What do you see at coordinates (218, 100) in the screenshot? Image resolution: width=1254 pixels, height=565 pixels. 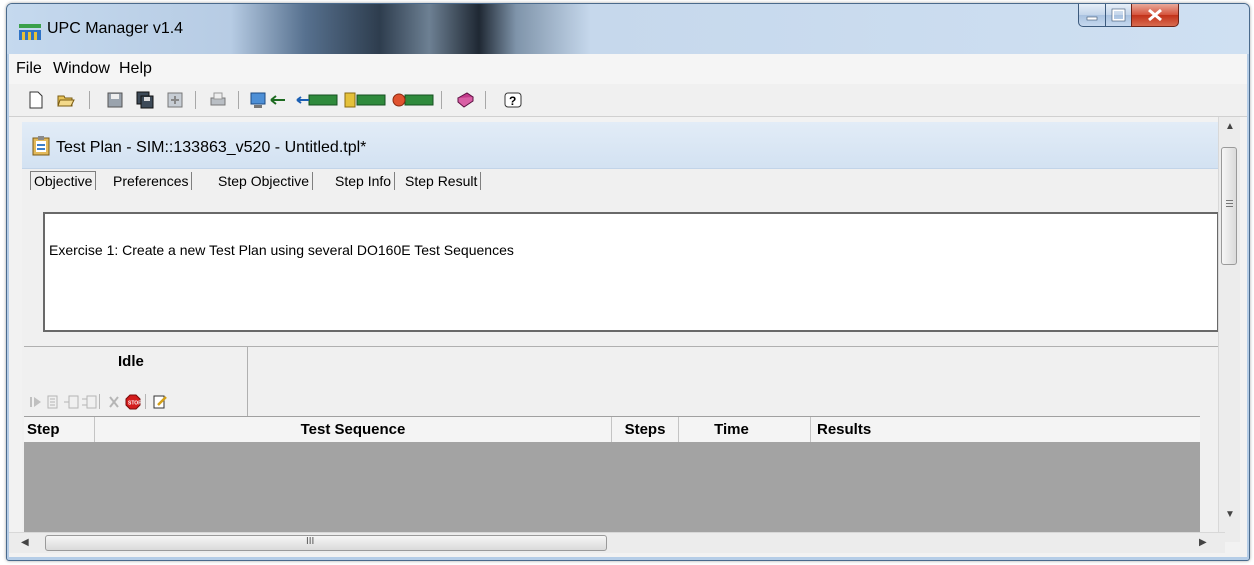 I see `print-icon` at bounding box center [218, 100].